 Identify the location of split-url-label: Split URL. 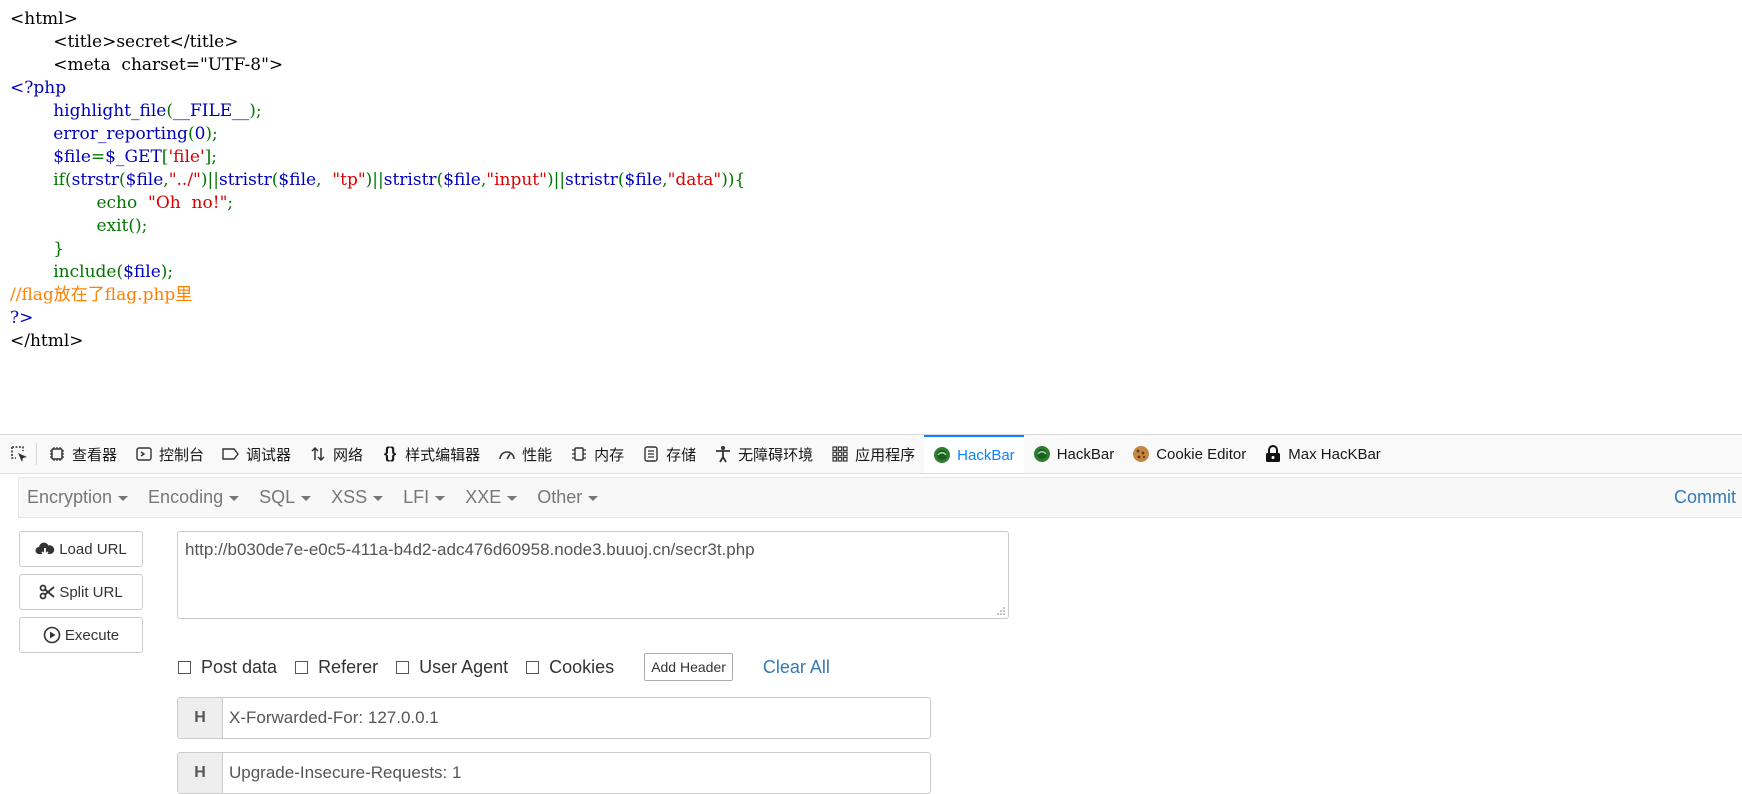
(91, 592).